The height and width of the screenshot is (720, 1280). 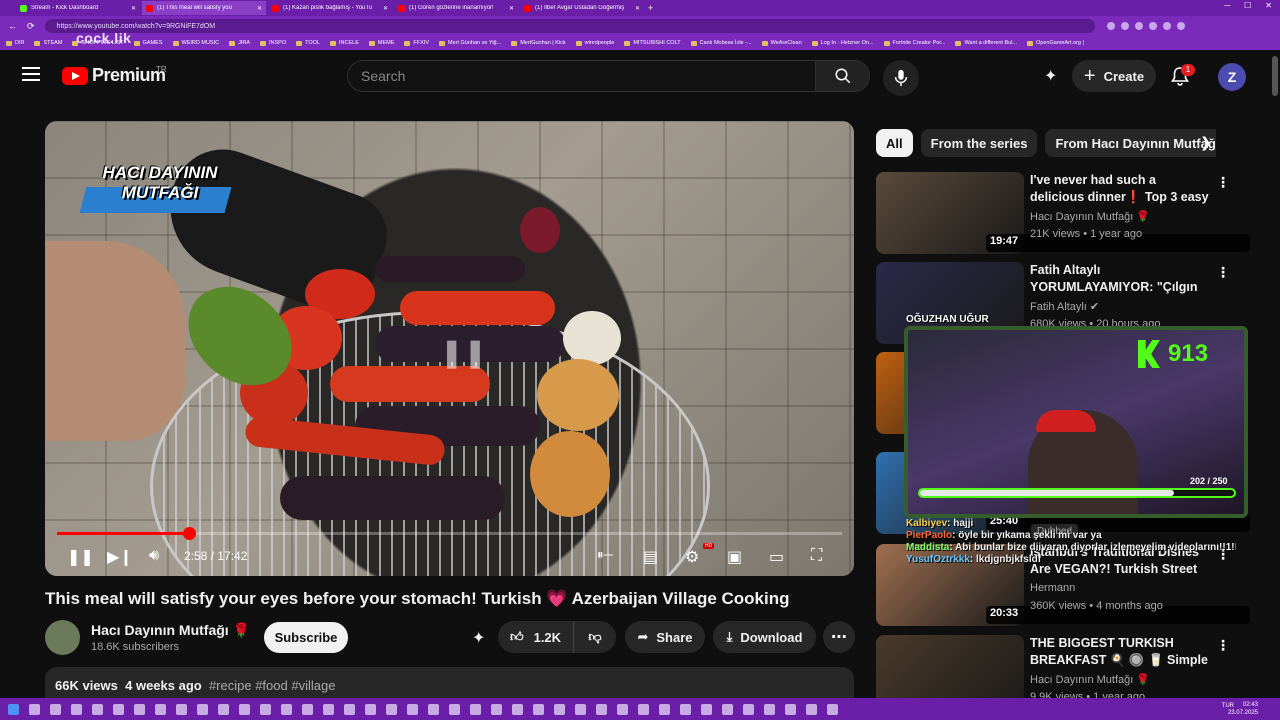 I want to click on browser-tab: (1) Kazan pislik bağlamış - YouTu ✕, so click(x=330, y=8).